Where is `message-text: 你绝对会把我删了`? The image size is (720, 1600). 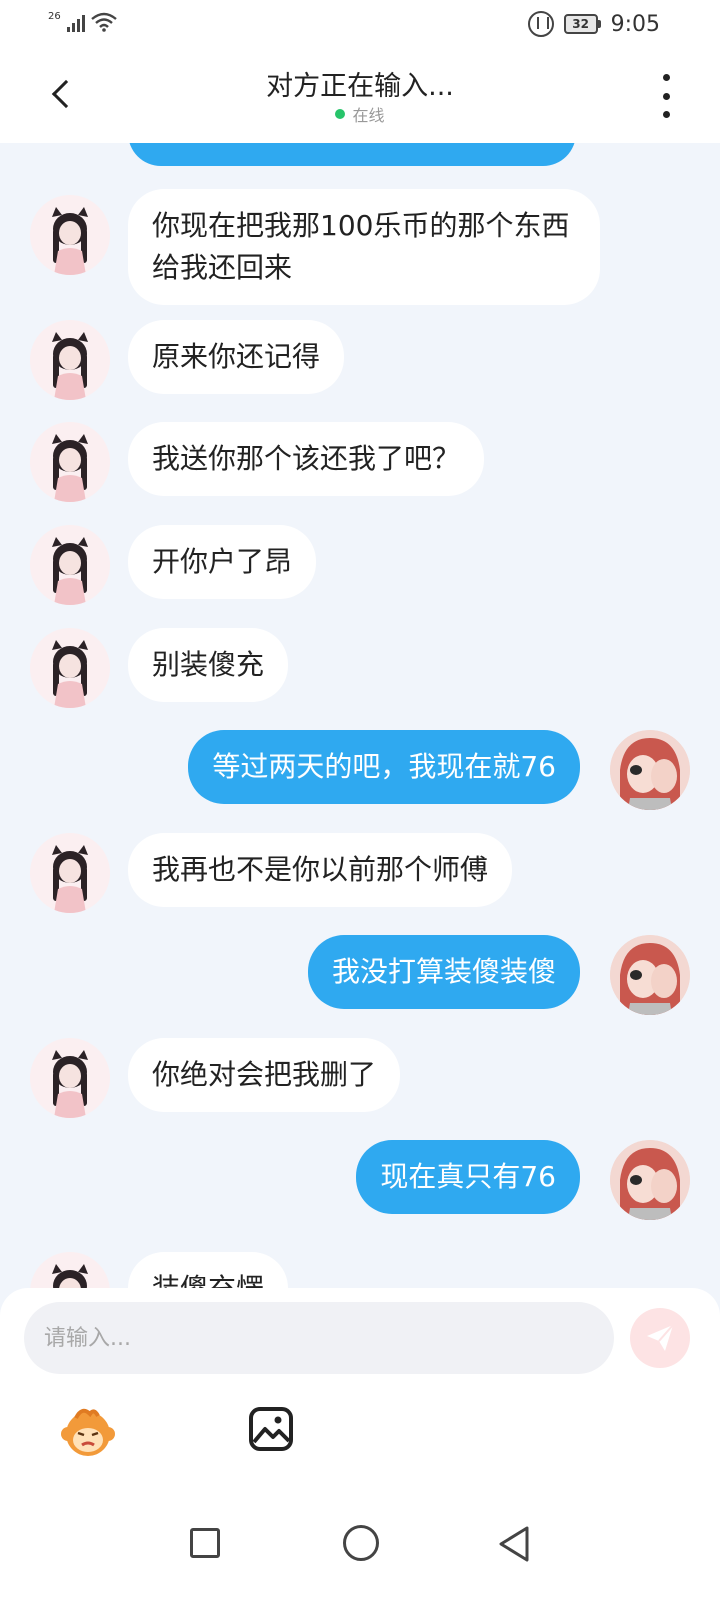
message-text: 你绝对会把我删了 is located at coordinates (264, 1074).